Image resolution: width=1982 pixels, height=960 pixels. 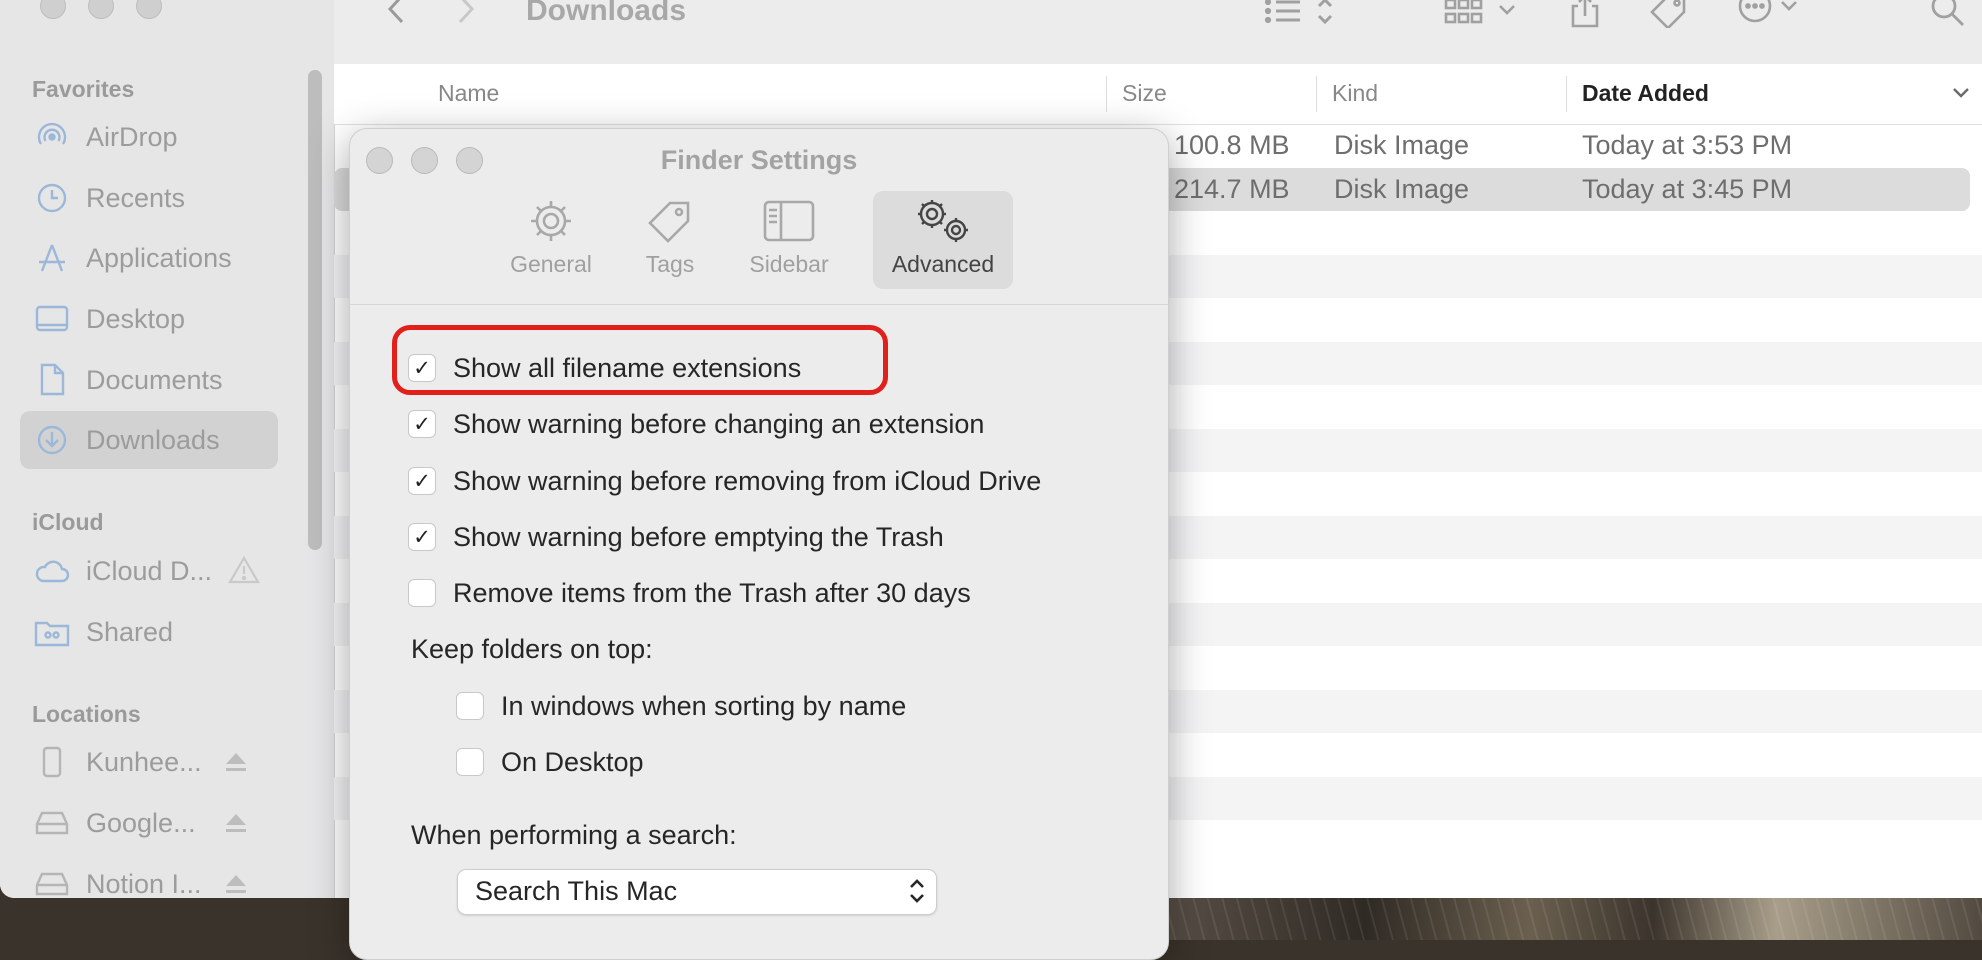 I want to click on chevron-updown-icon, so click(x=917, y=893).